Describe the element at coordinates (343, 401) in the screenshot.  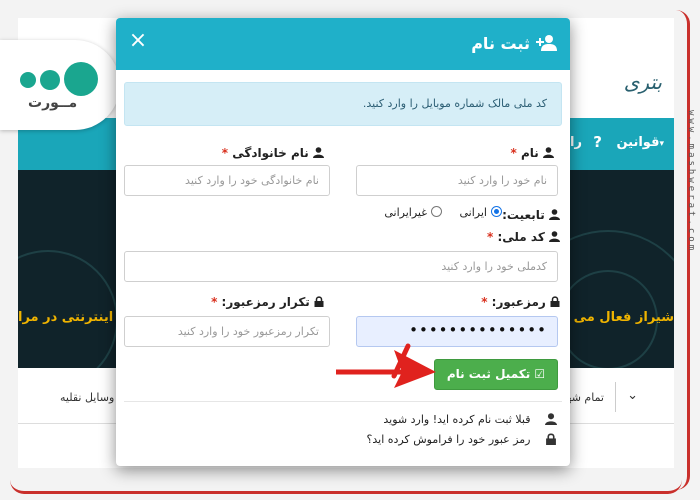
I see `divider` at that location.